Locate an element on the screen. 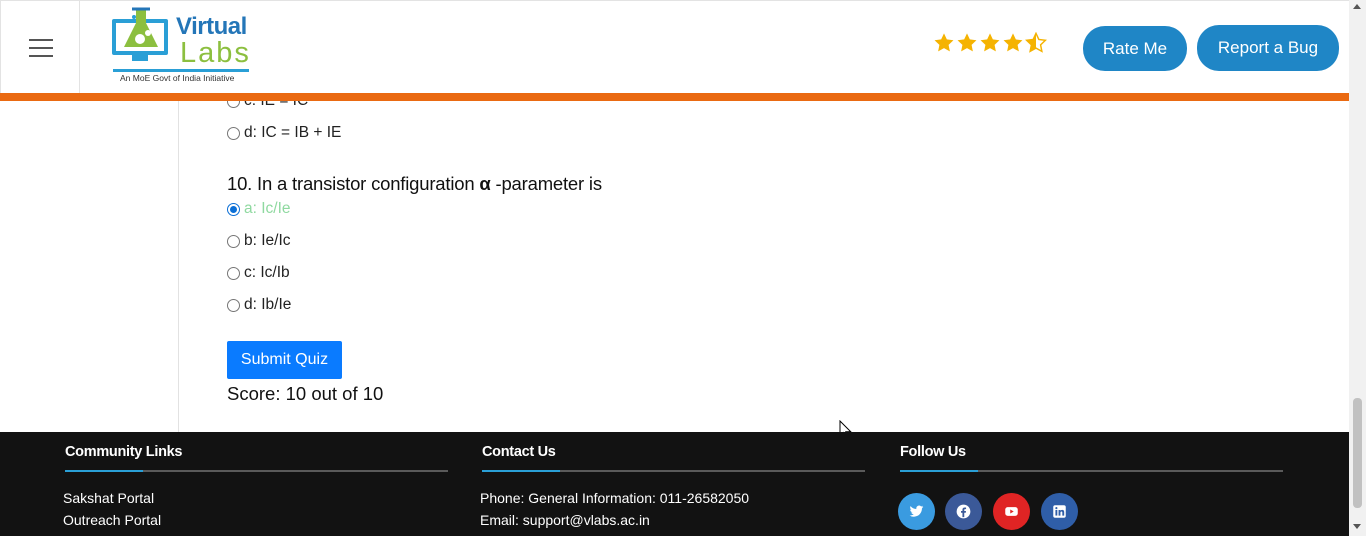  sidebar-divider is located at coordinates (178, 266).